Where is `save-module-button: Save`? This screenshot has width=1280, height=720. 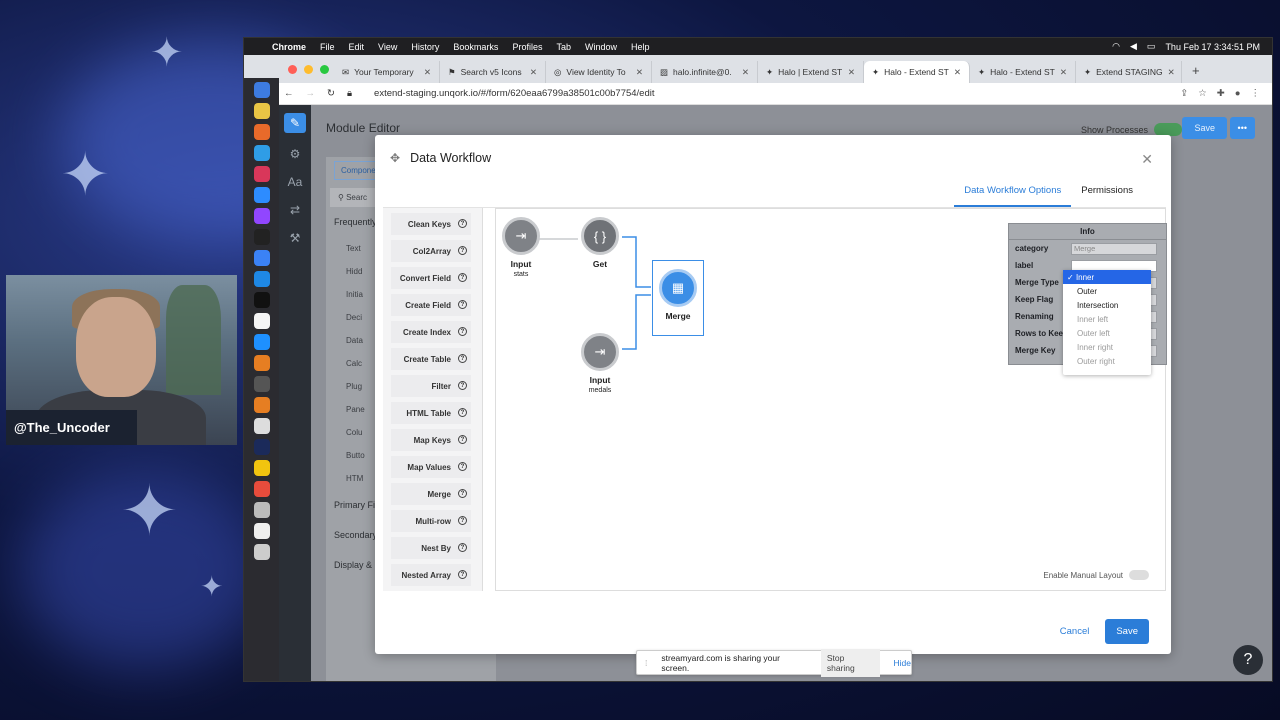
save-module-button: Save is located at coordinates (1204, 128).